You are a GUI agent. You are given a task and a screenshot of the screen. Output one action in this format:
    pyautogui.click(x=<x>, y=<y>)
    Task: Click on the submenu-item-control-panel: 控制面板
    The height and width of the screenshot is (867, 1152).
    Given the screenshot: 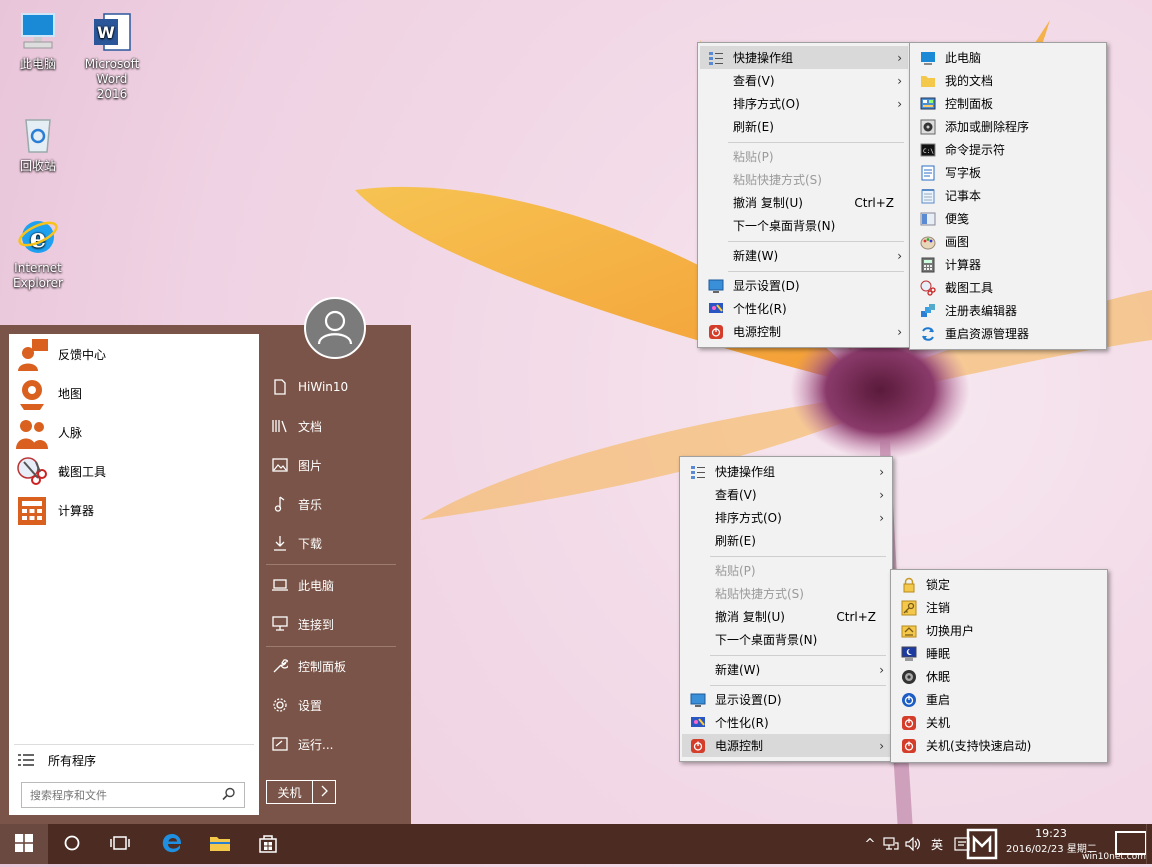 What is the action you would take?
    pyautogui.click(x=1008, y=103)
    